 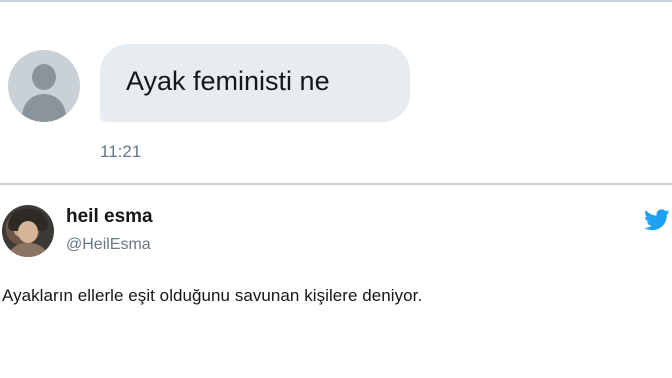 I want to click on message-timestamp: 11:21, so click(x=121, y=151).